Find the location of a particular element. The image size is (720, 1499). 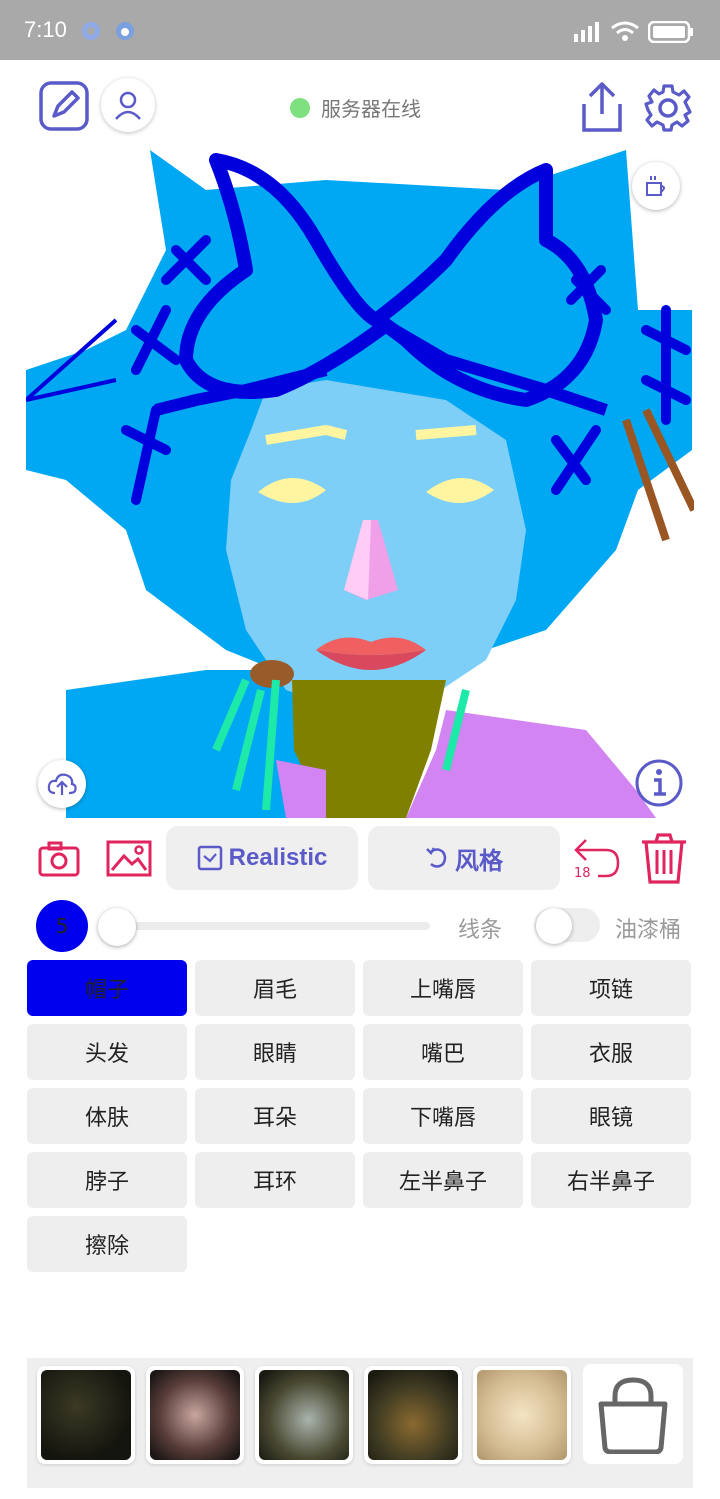

undo-button: 18 is located at coordinates (598, 859).